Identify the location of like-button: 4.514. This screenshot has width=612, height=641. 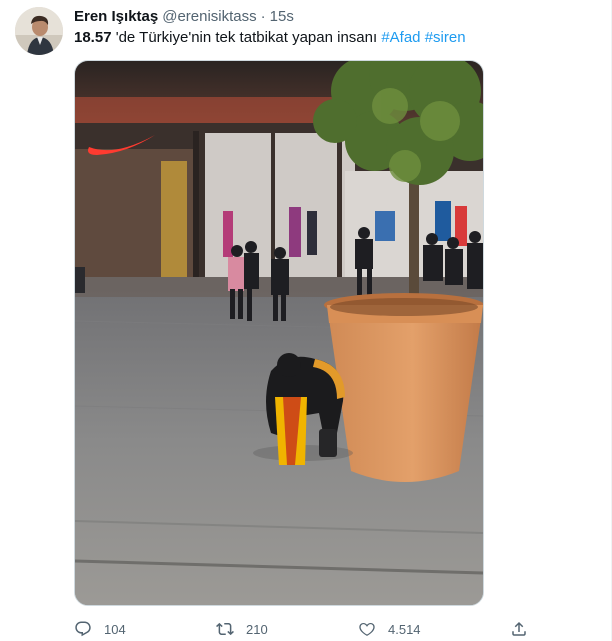
(389, 629).